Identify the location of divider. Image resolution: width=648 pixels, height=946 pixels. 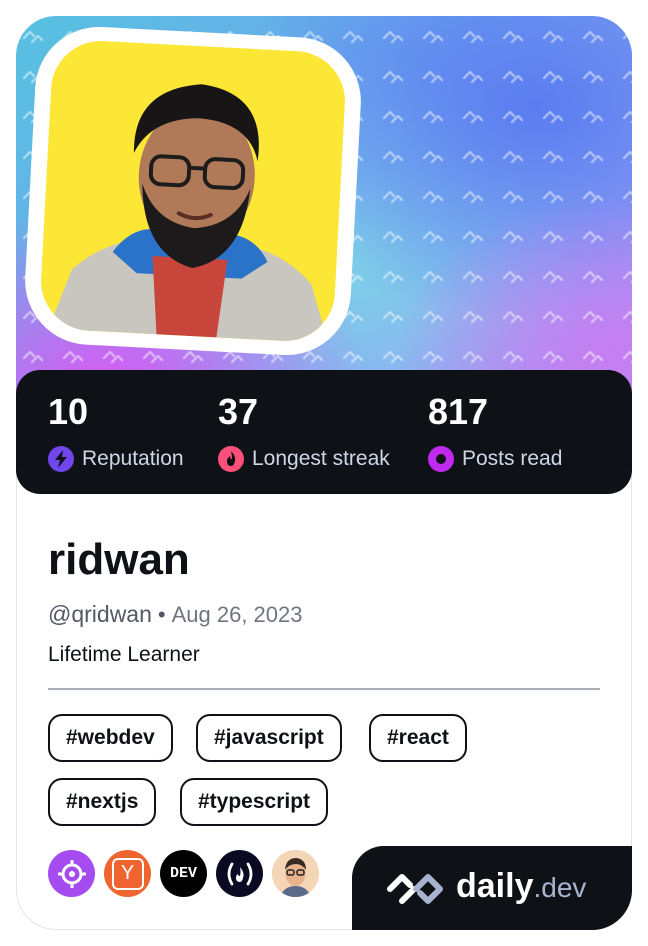
(324, 689).